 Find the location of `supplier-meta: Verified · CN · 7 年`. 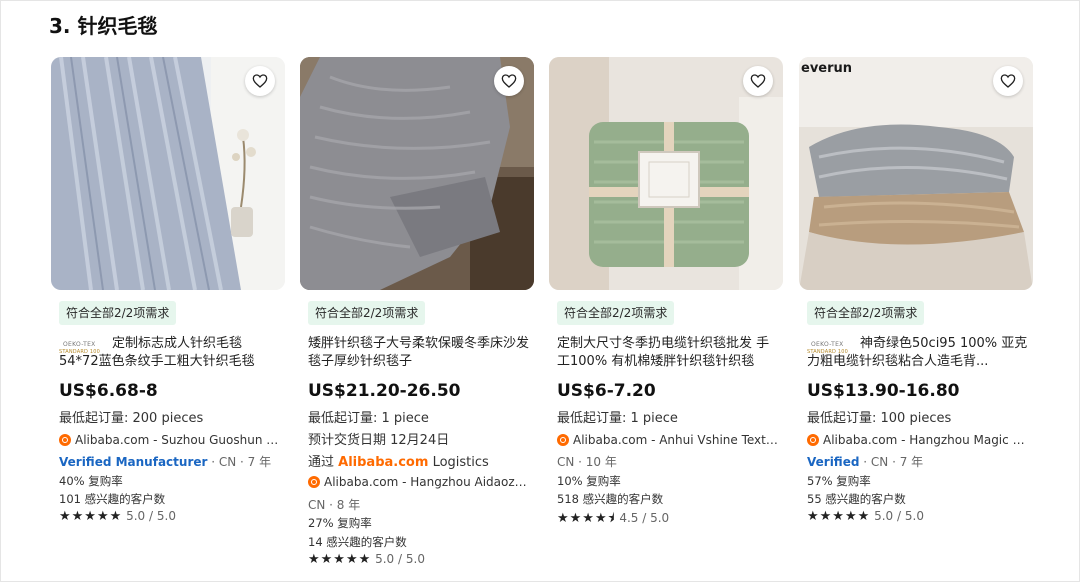

supplier-meta: Verified · CN · 7 年 is located at coordinates (865, 462).